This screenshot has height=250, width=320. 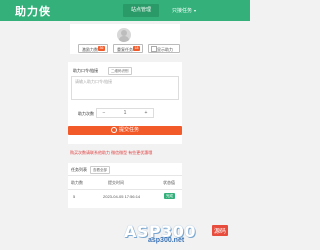 I want to click on avatar-body-icon, so click(x=124, y=39).